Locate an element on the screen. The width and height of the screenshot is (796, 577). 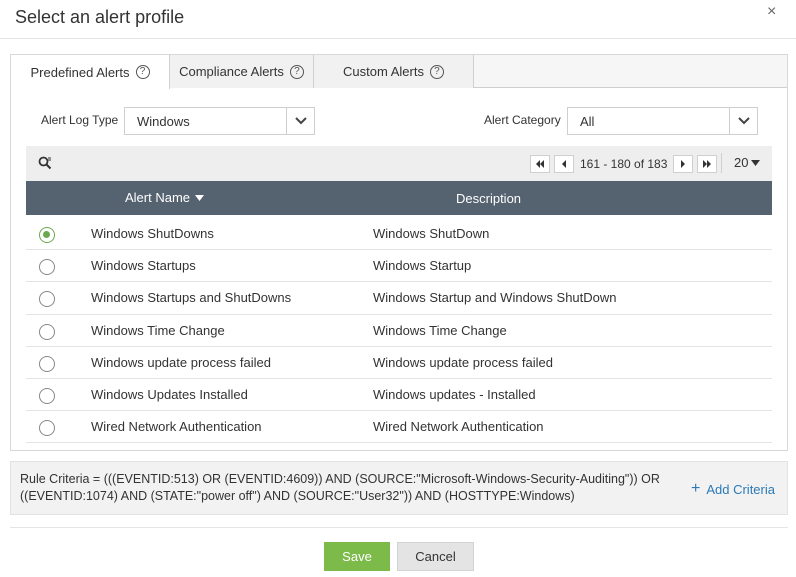
column-alert-name: Alert Name is located at coordinates (165, 197).